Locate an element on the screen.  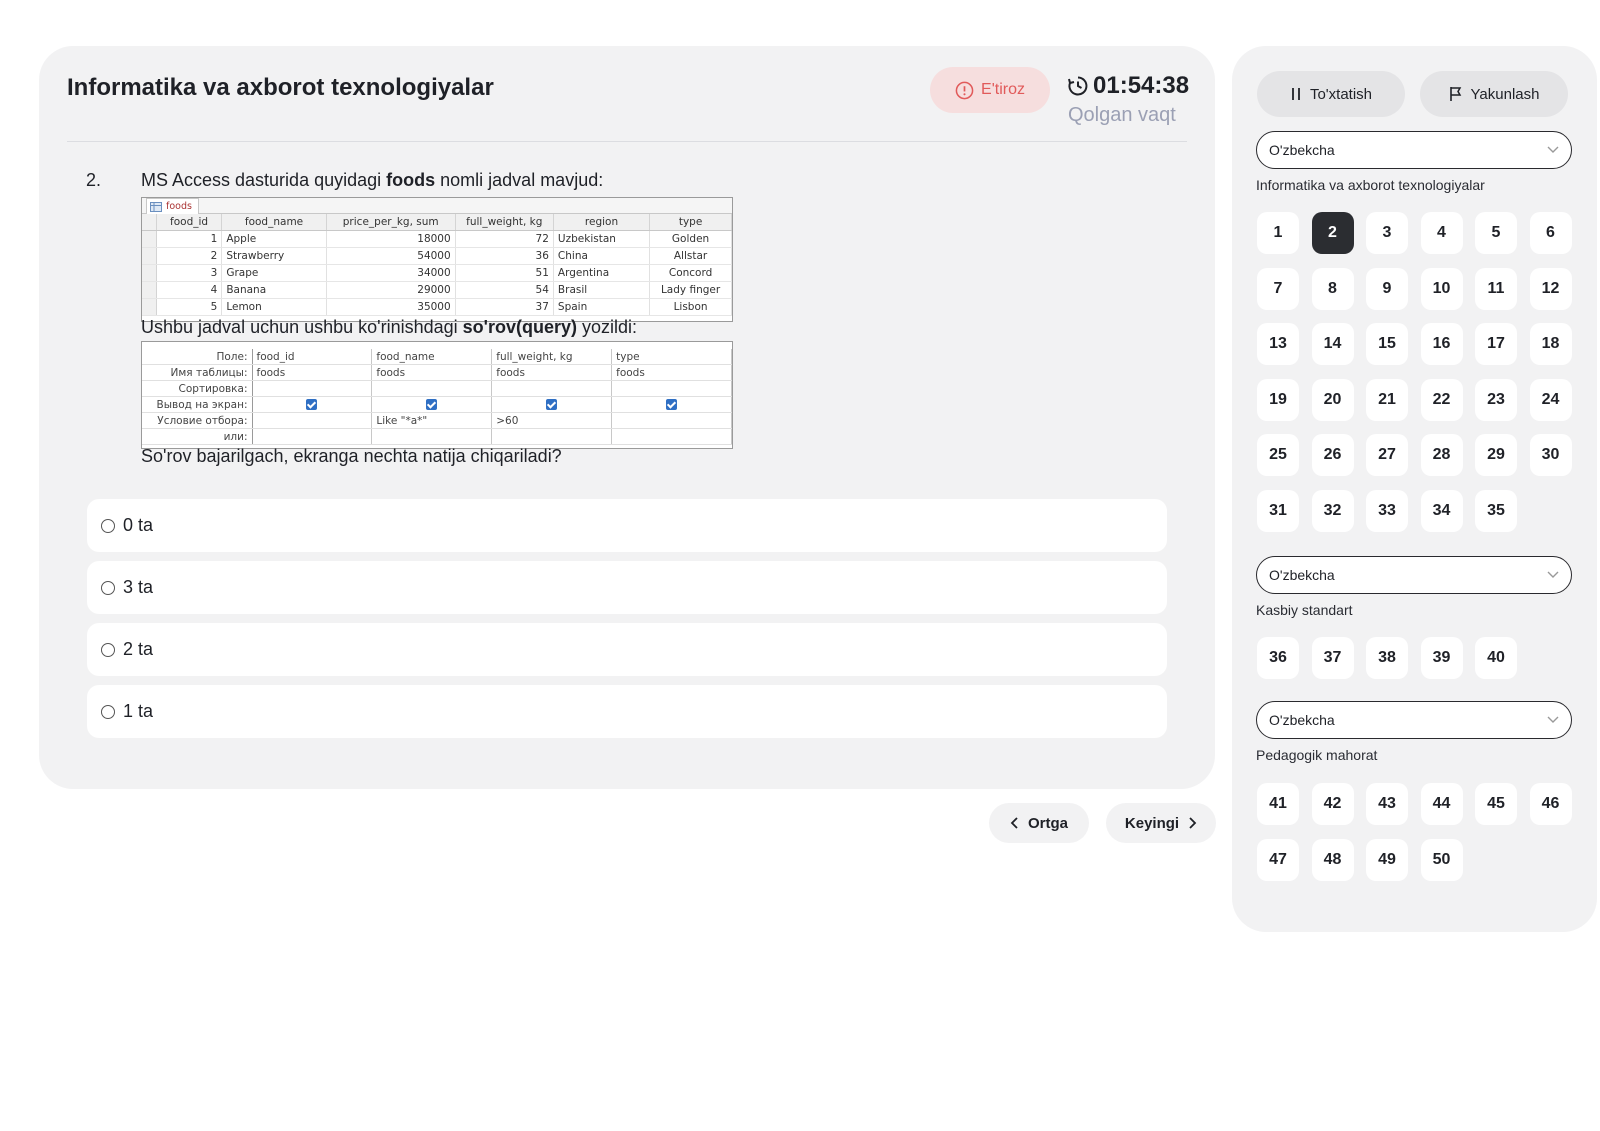
section-title: Kasbiy standart is located at coordinates (1304, 610).